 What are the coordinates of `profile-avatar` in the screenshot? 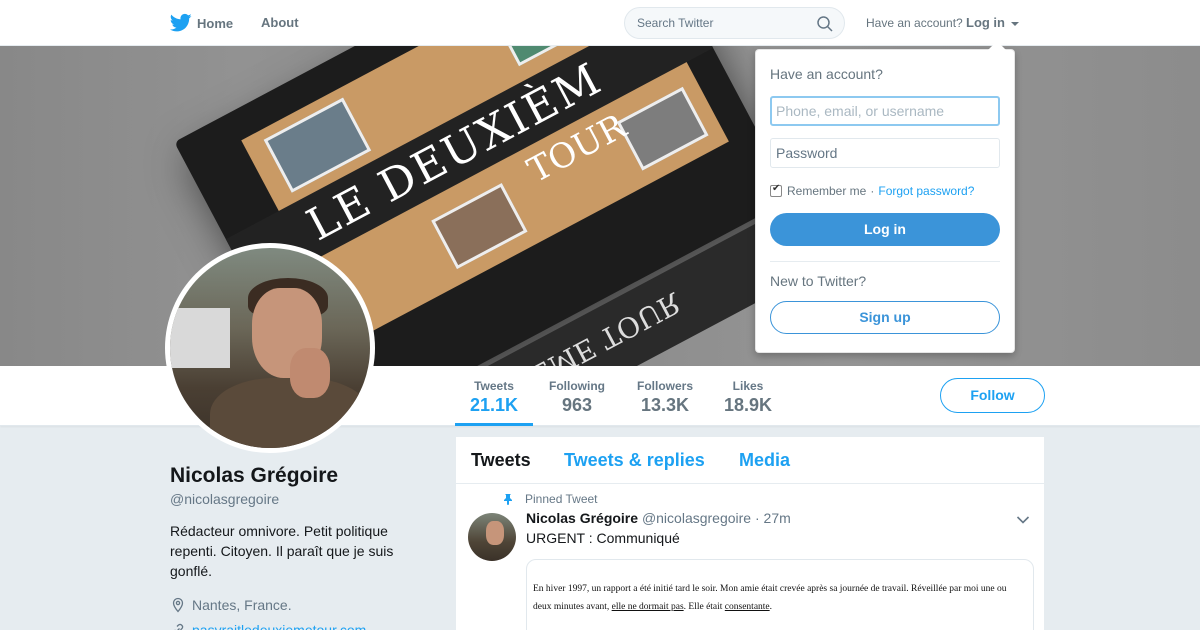 It's located at (270, 348).